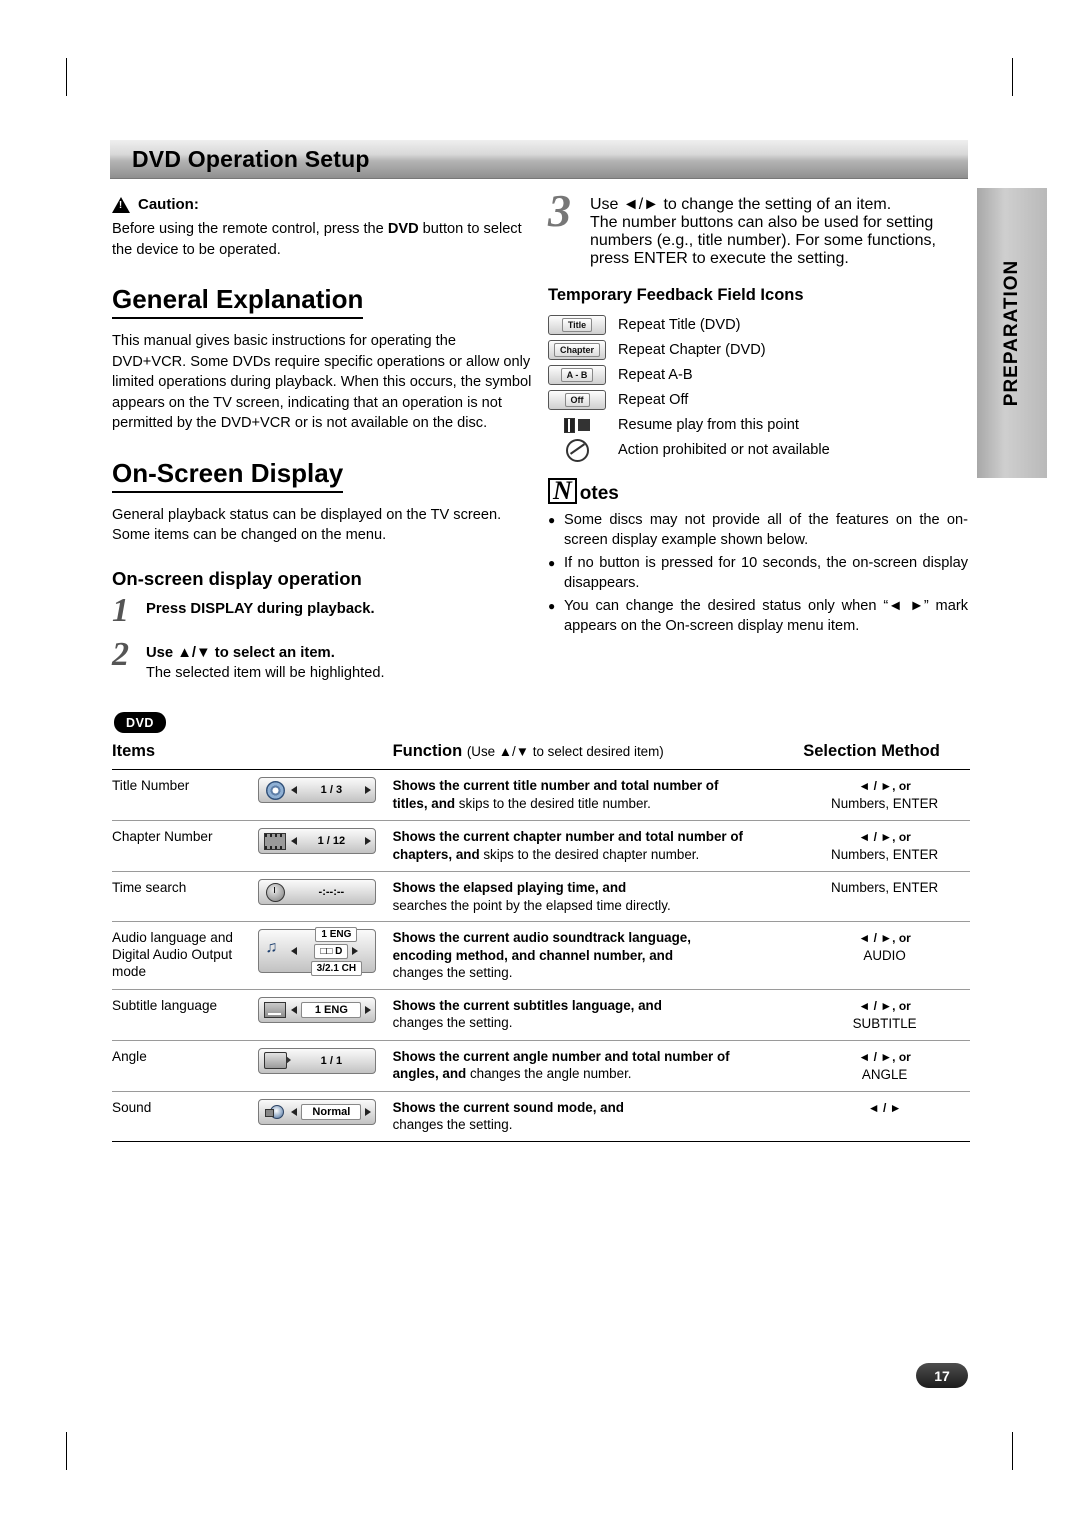 The height and width of the screenshot is (1528, 1080). What do you see at coordinates (871, 751) in the screenshot?
I see `column-header-selection: Selection Method` at bounding box center [871, 751].